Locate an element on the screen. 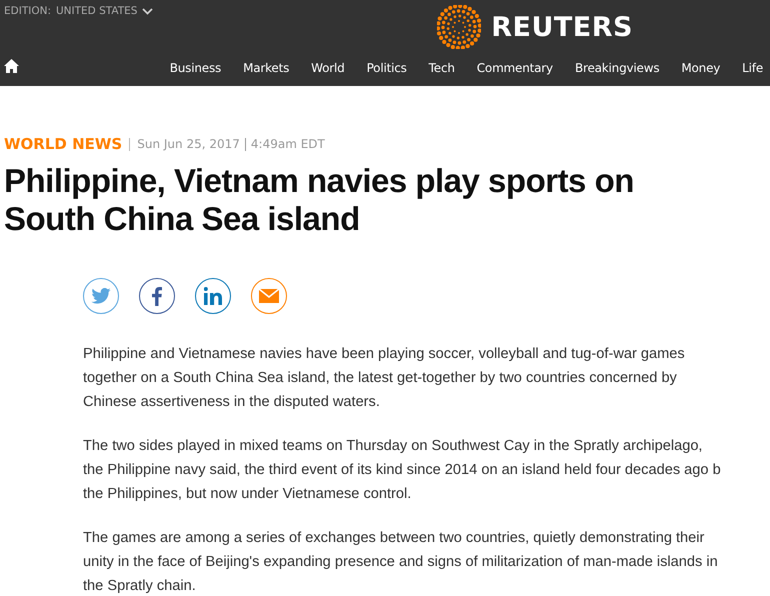 This screenshot has width=770, height=596. nav-link: Money is located at coordinates (701, 68).